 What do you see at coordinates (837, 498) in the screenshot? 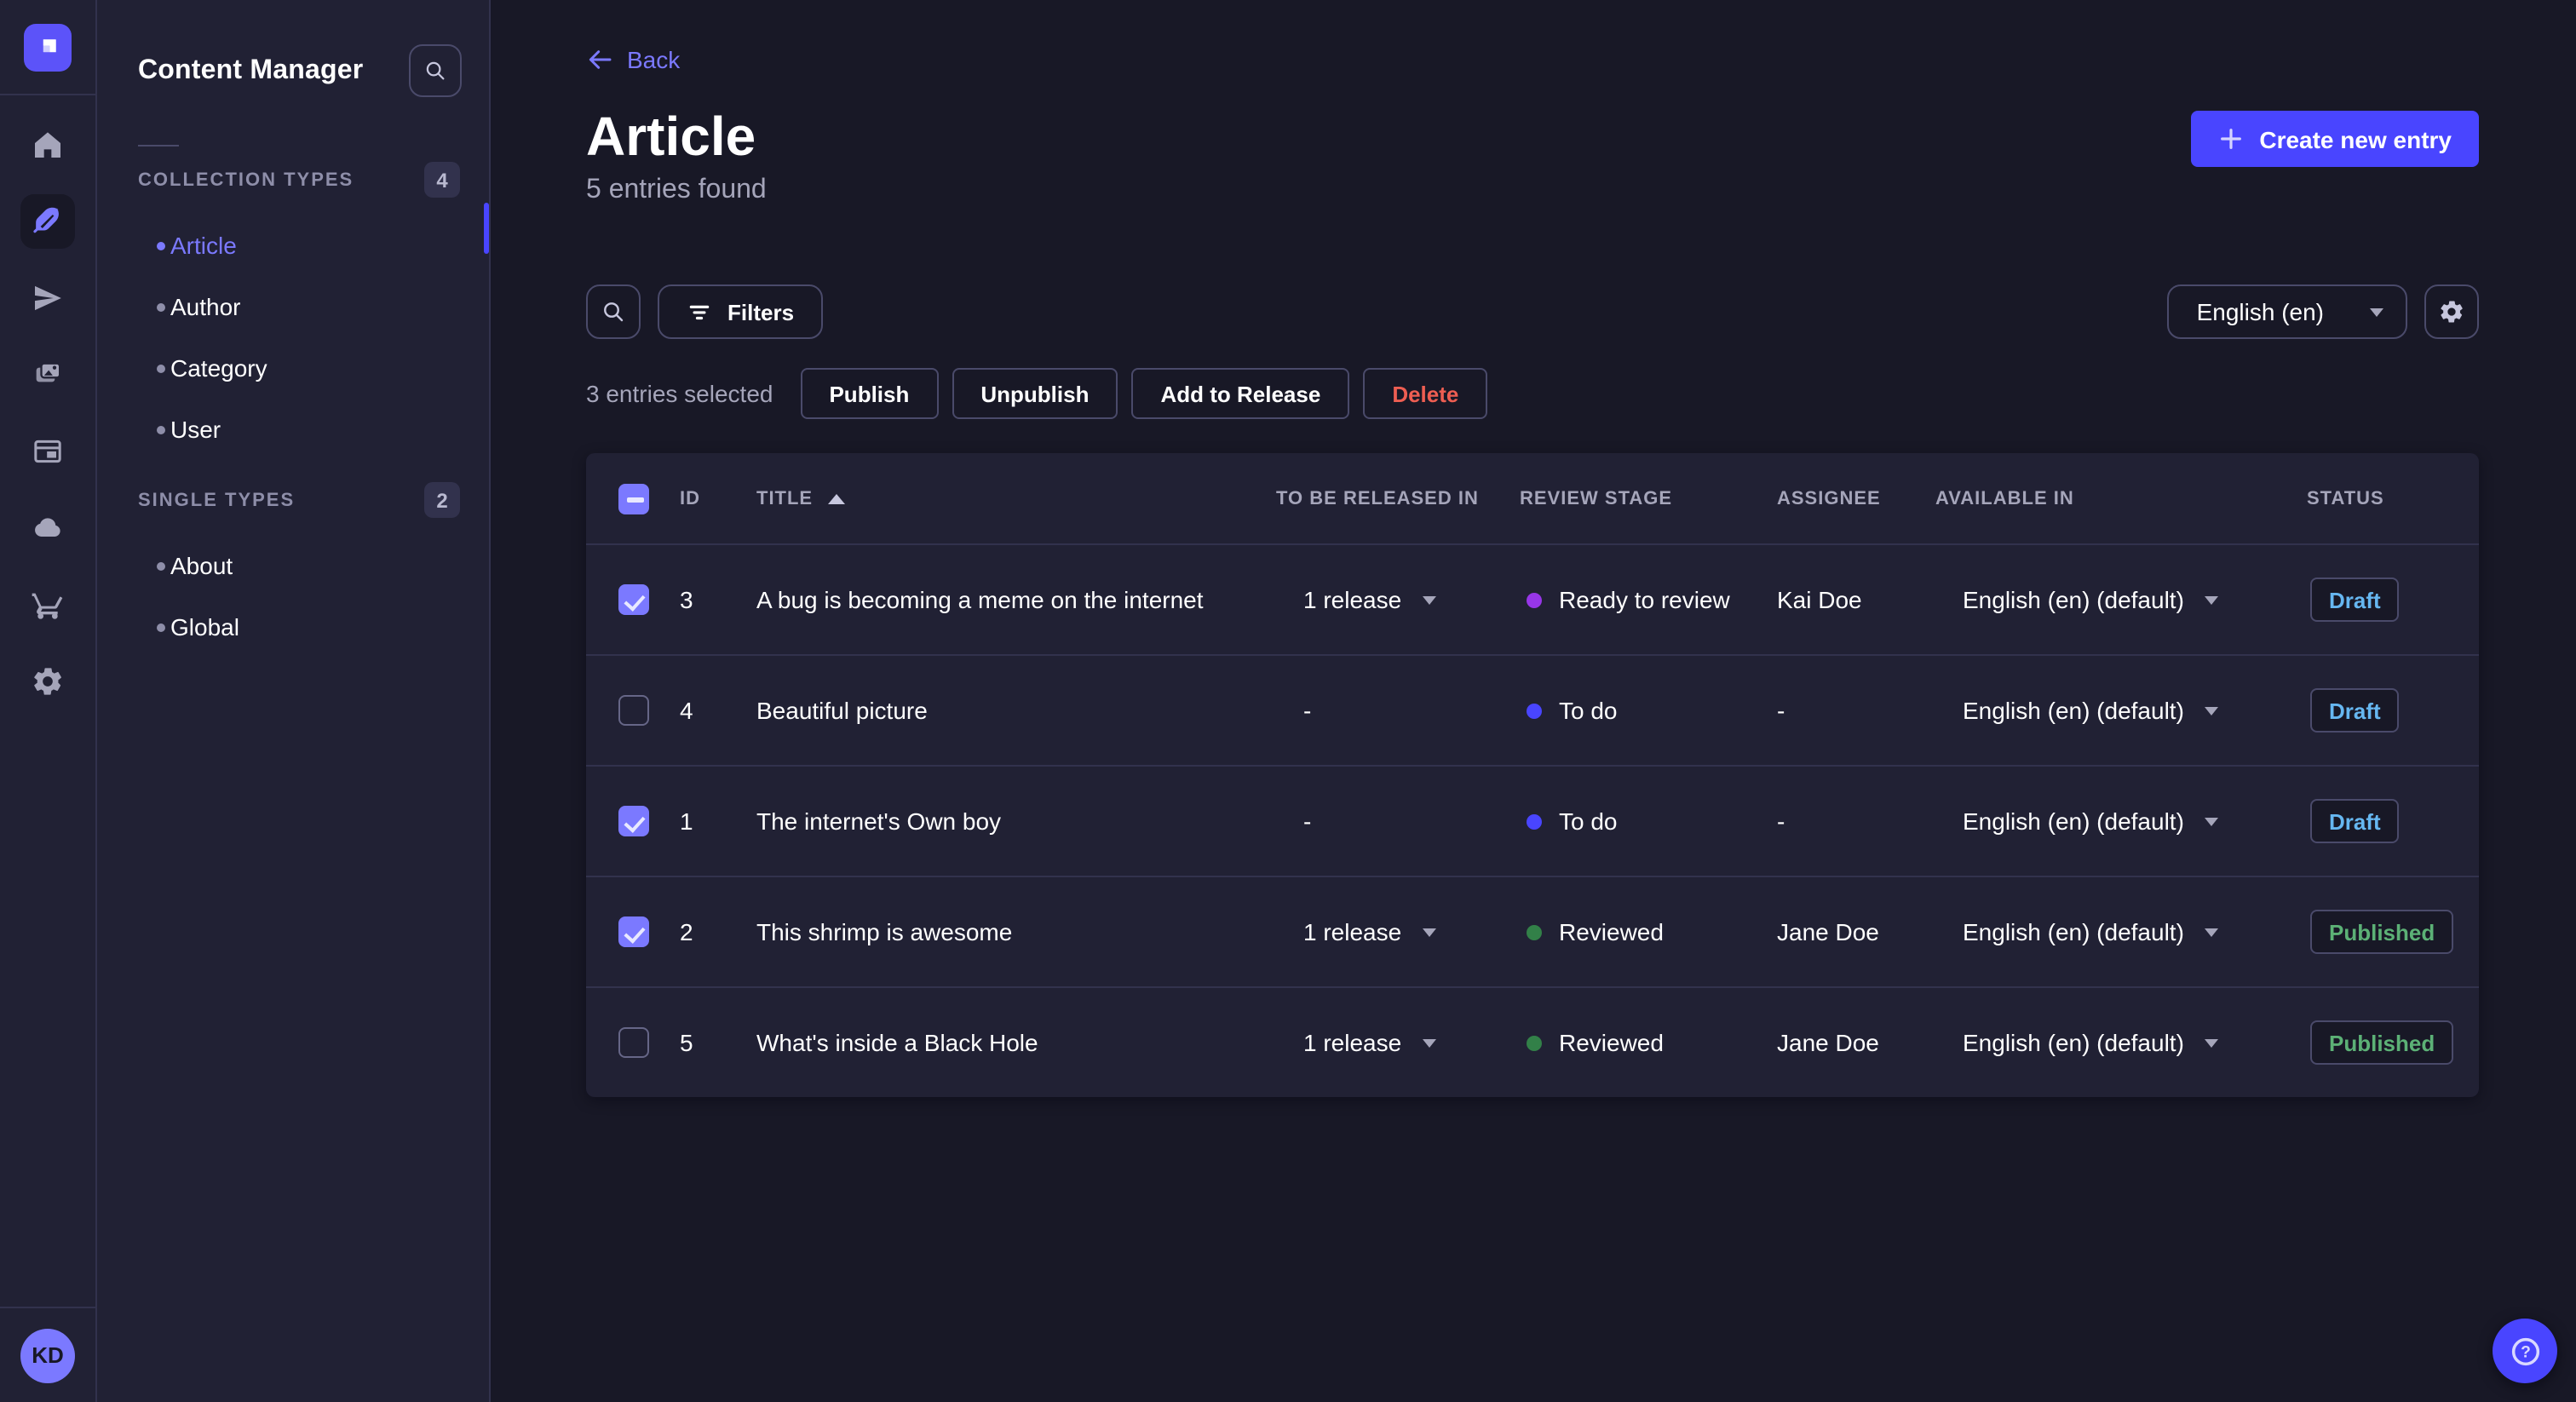
I see `sort-ascending-icon` at bounding box center [837, 498].